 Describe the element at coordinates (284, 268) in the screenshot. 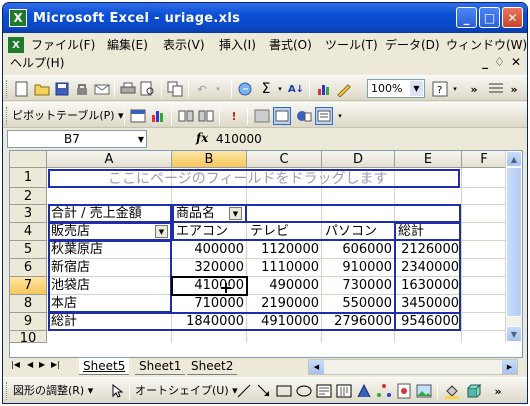

I see `value-cell: 1110000` at that location.